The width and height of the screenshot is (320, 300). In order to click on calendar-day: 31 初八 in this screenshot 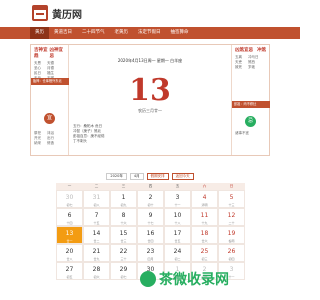, I will do `click(96, 199)`.